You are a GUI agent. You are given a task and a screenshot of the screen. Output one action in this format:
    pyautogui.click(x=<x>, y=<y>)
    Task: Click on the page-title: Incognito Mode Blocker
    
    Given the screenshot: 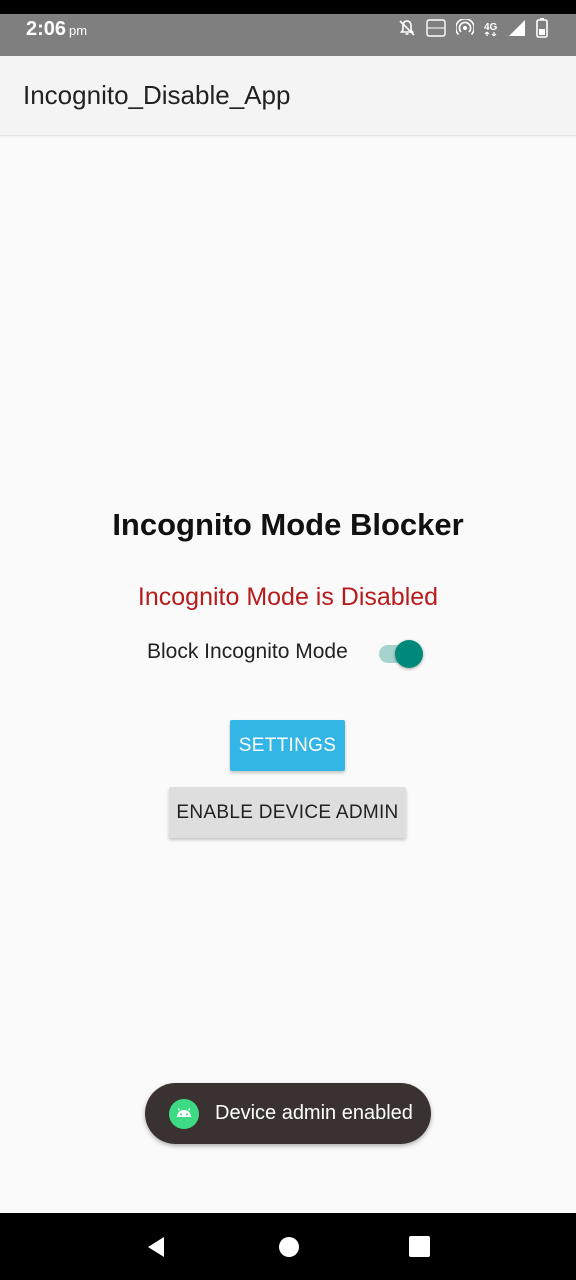 What is the action you would take?
    pyautogui.click(x=288, y=524)
    